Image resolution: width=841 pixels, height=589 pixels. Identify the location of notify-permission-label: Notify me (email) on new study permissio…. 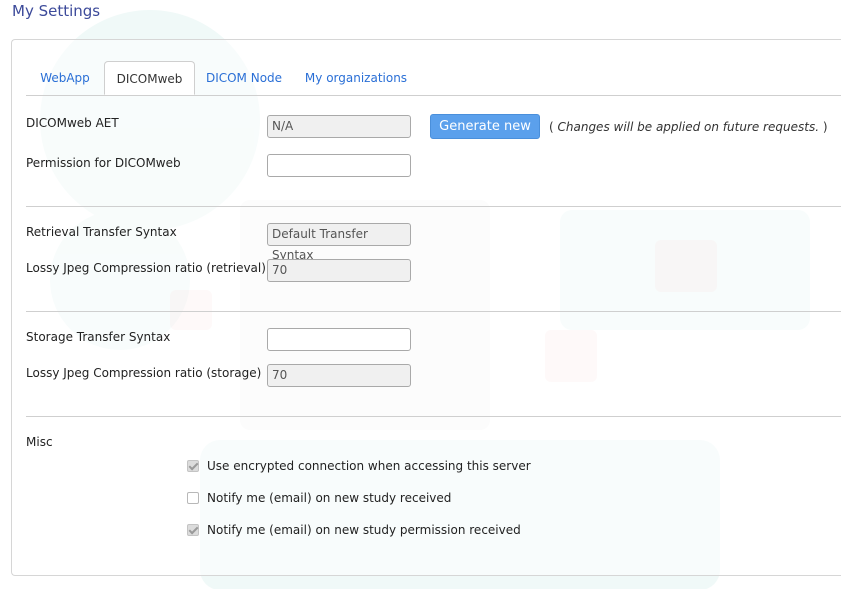
(364, 530).